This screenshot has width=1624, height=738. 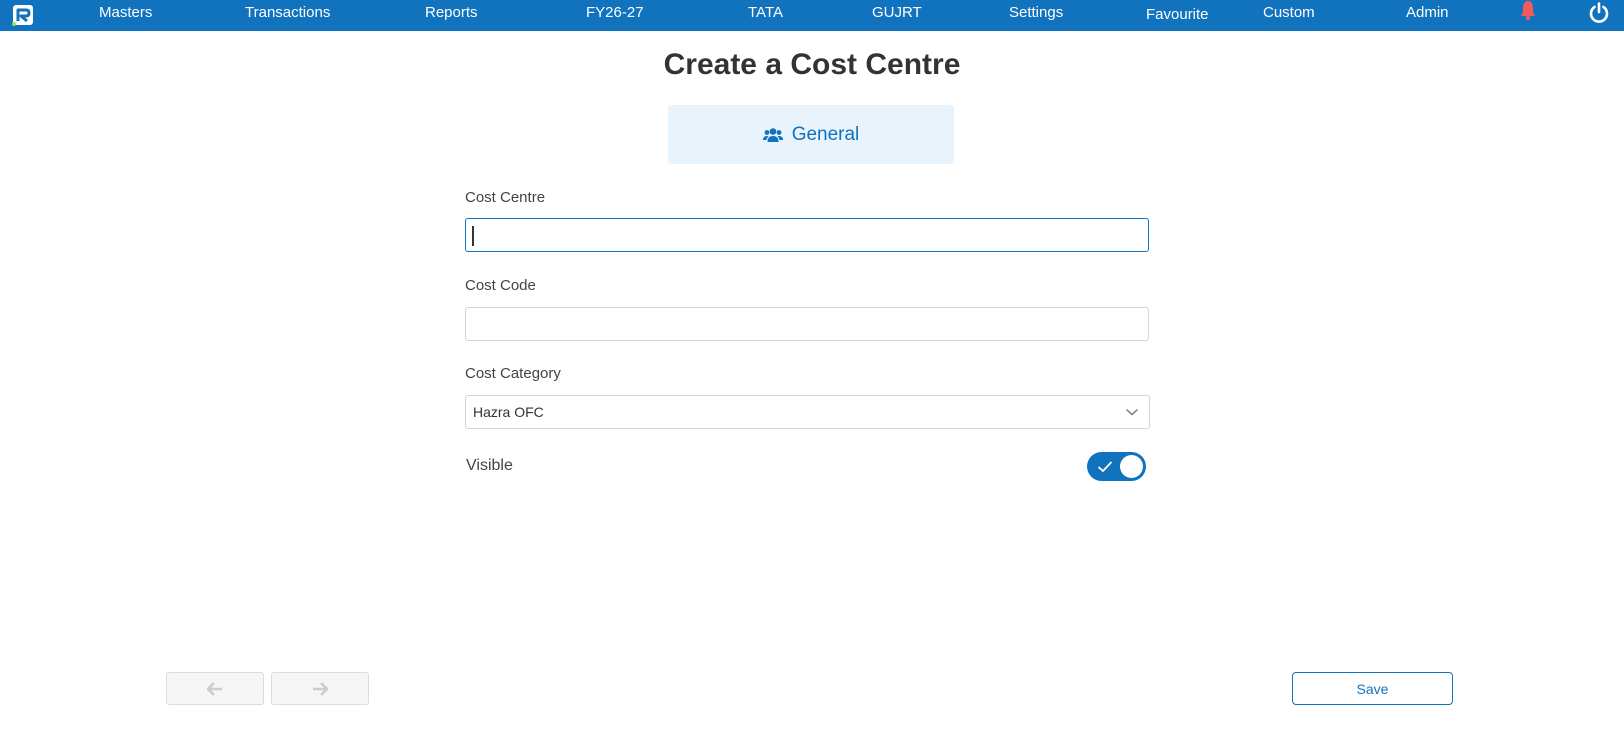 What do you see at coordinates (1105, 467) in the screenshot?
I see `check-icon` at bounding box center [1105, 467].